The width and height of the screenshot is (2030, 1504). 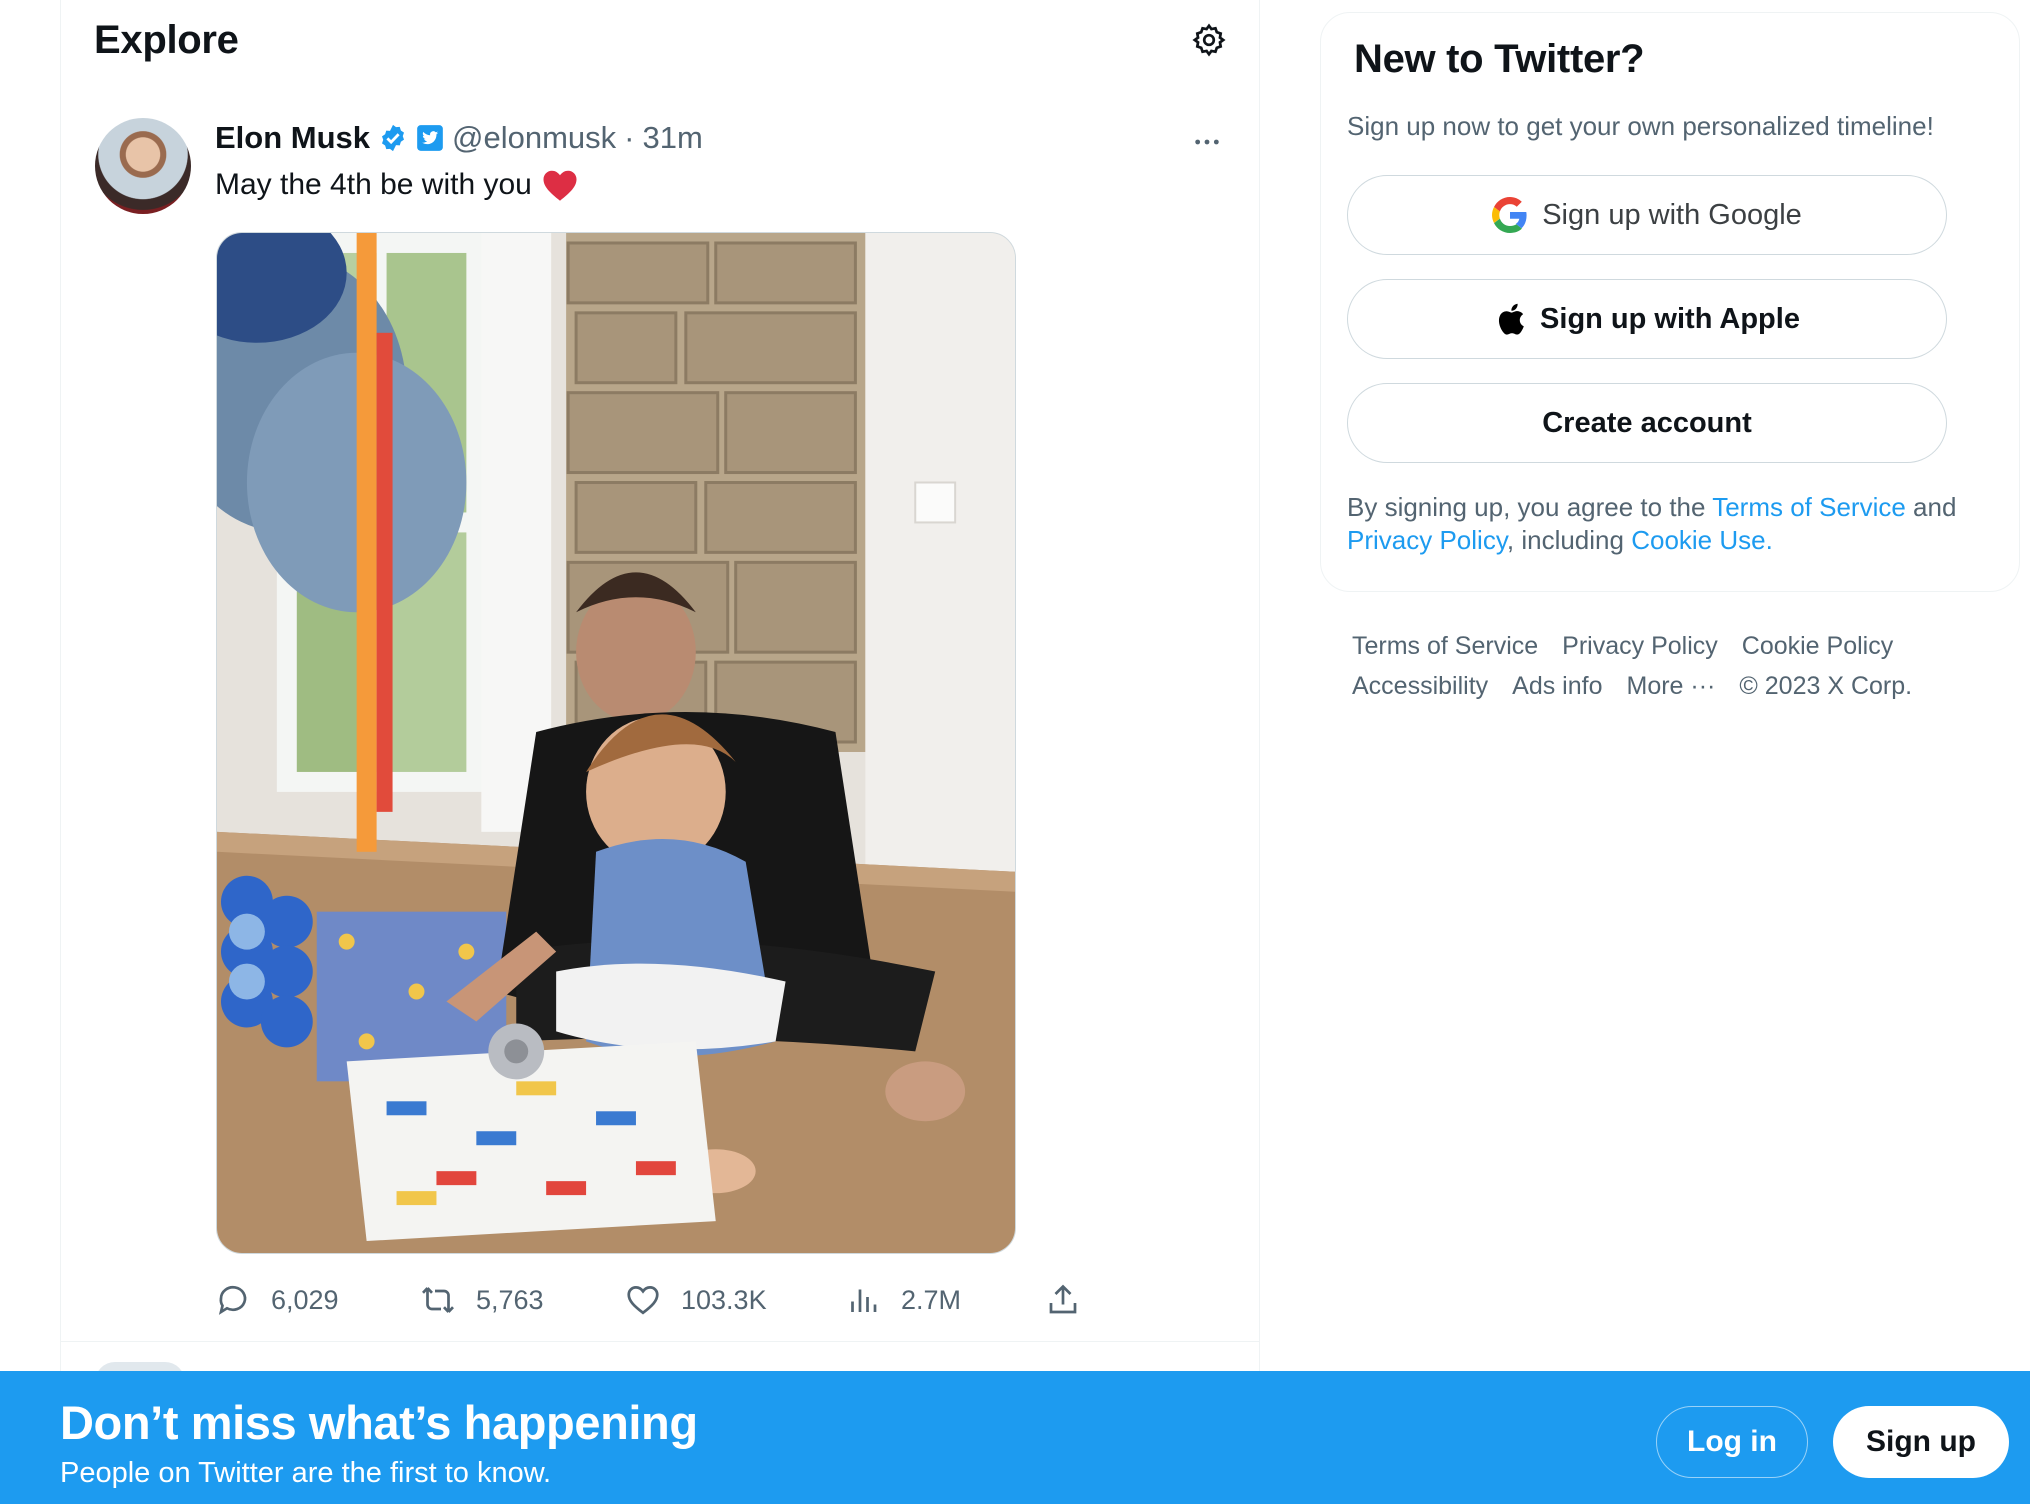 I want to click on signup-apple-button: Sign up with Apple, so click(x=1647, y=319).